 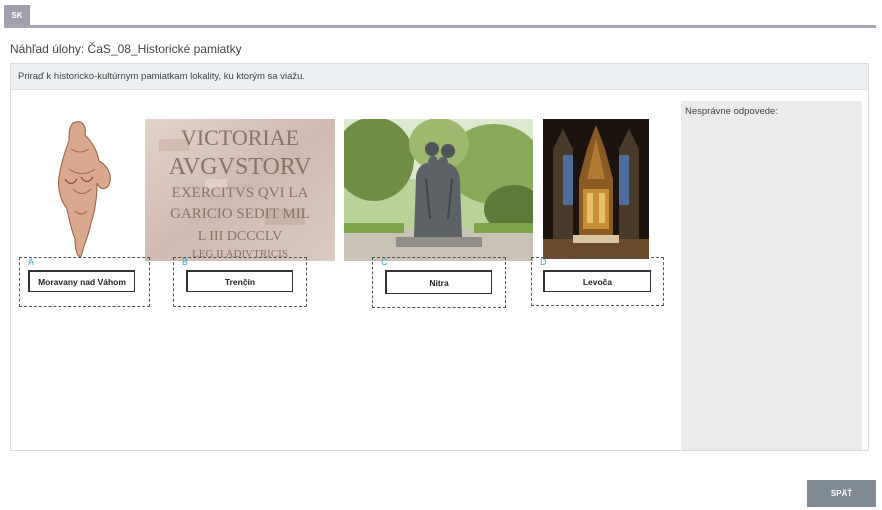 I want to click on back-button: SPÄŤ, so click(x=841, y=493).